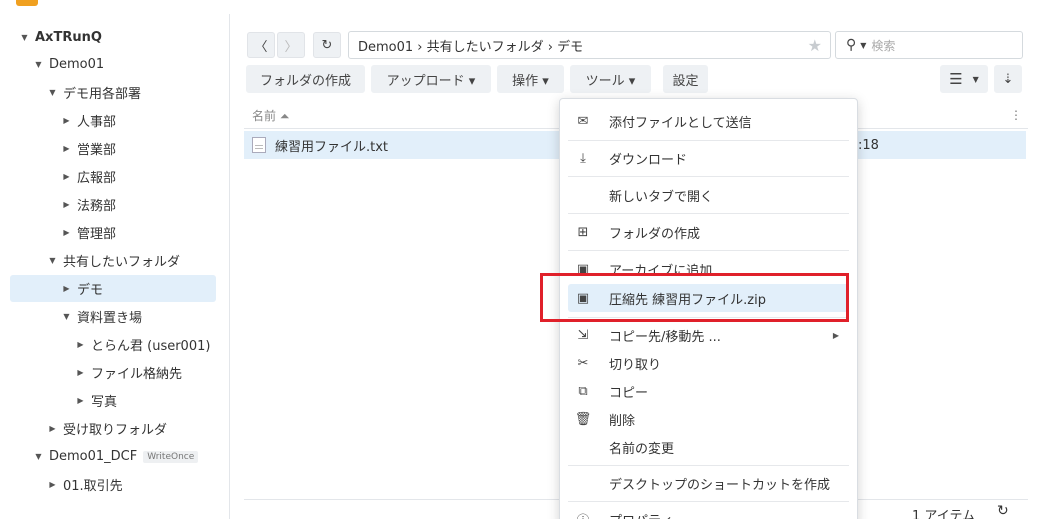 The image size is (1037, 519). Describe the element at coordinates (708, 391) in the screenshot. I see `menu-item-copy: ⧉ コピー` at that location.